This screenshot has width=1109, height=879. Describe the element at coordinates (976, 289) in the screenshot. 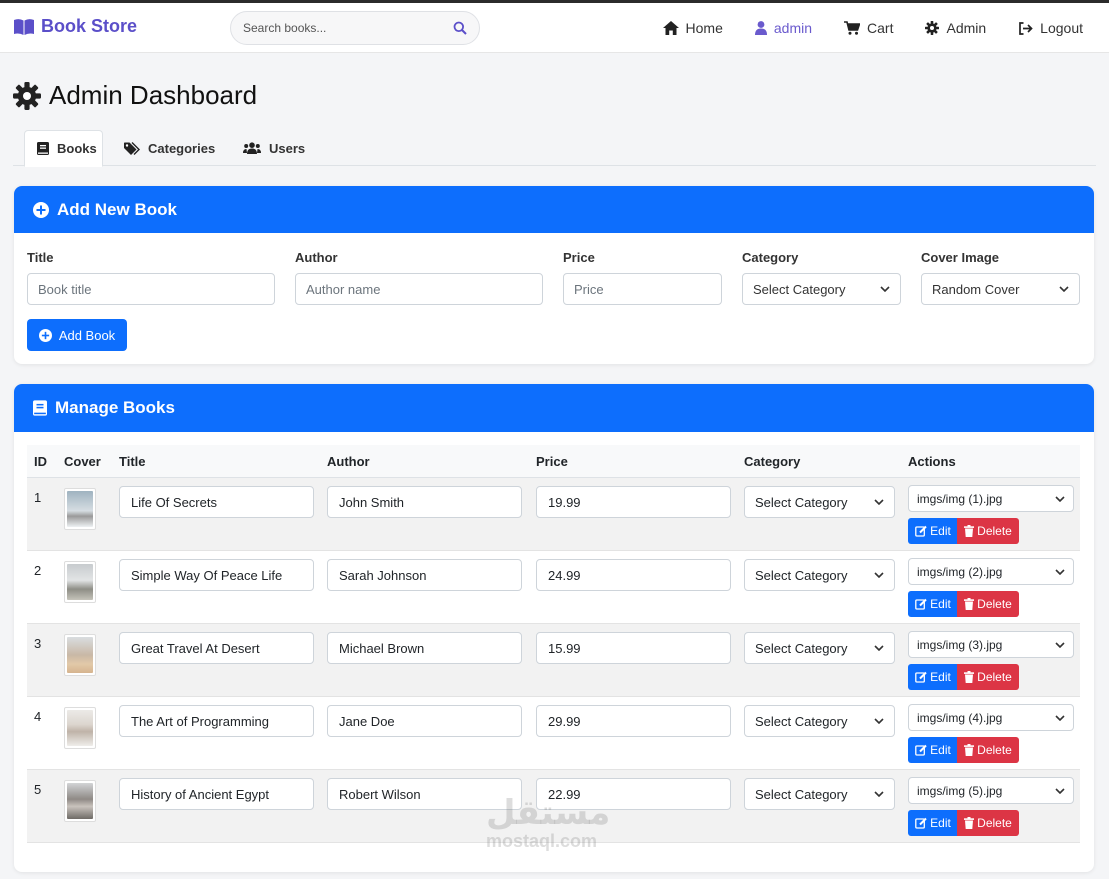

I see `cover-select-value: Random Cover` at that location.